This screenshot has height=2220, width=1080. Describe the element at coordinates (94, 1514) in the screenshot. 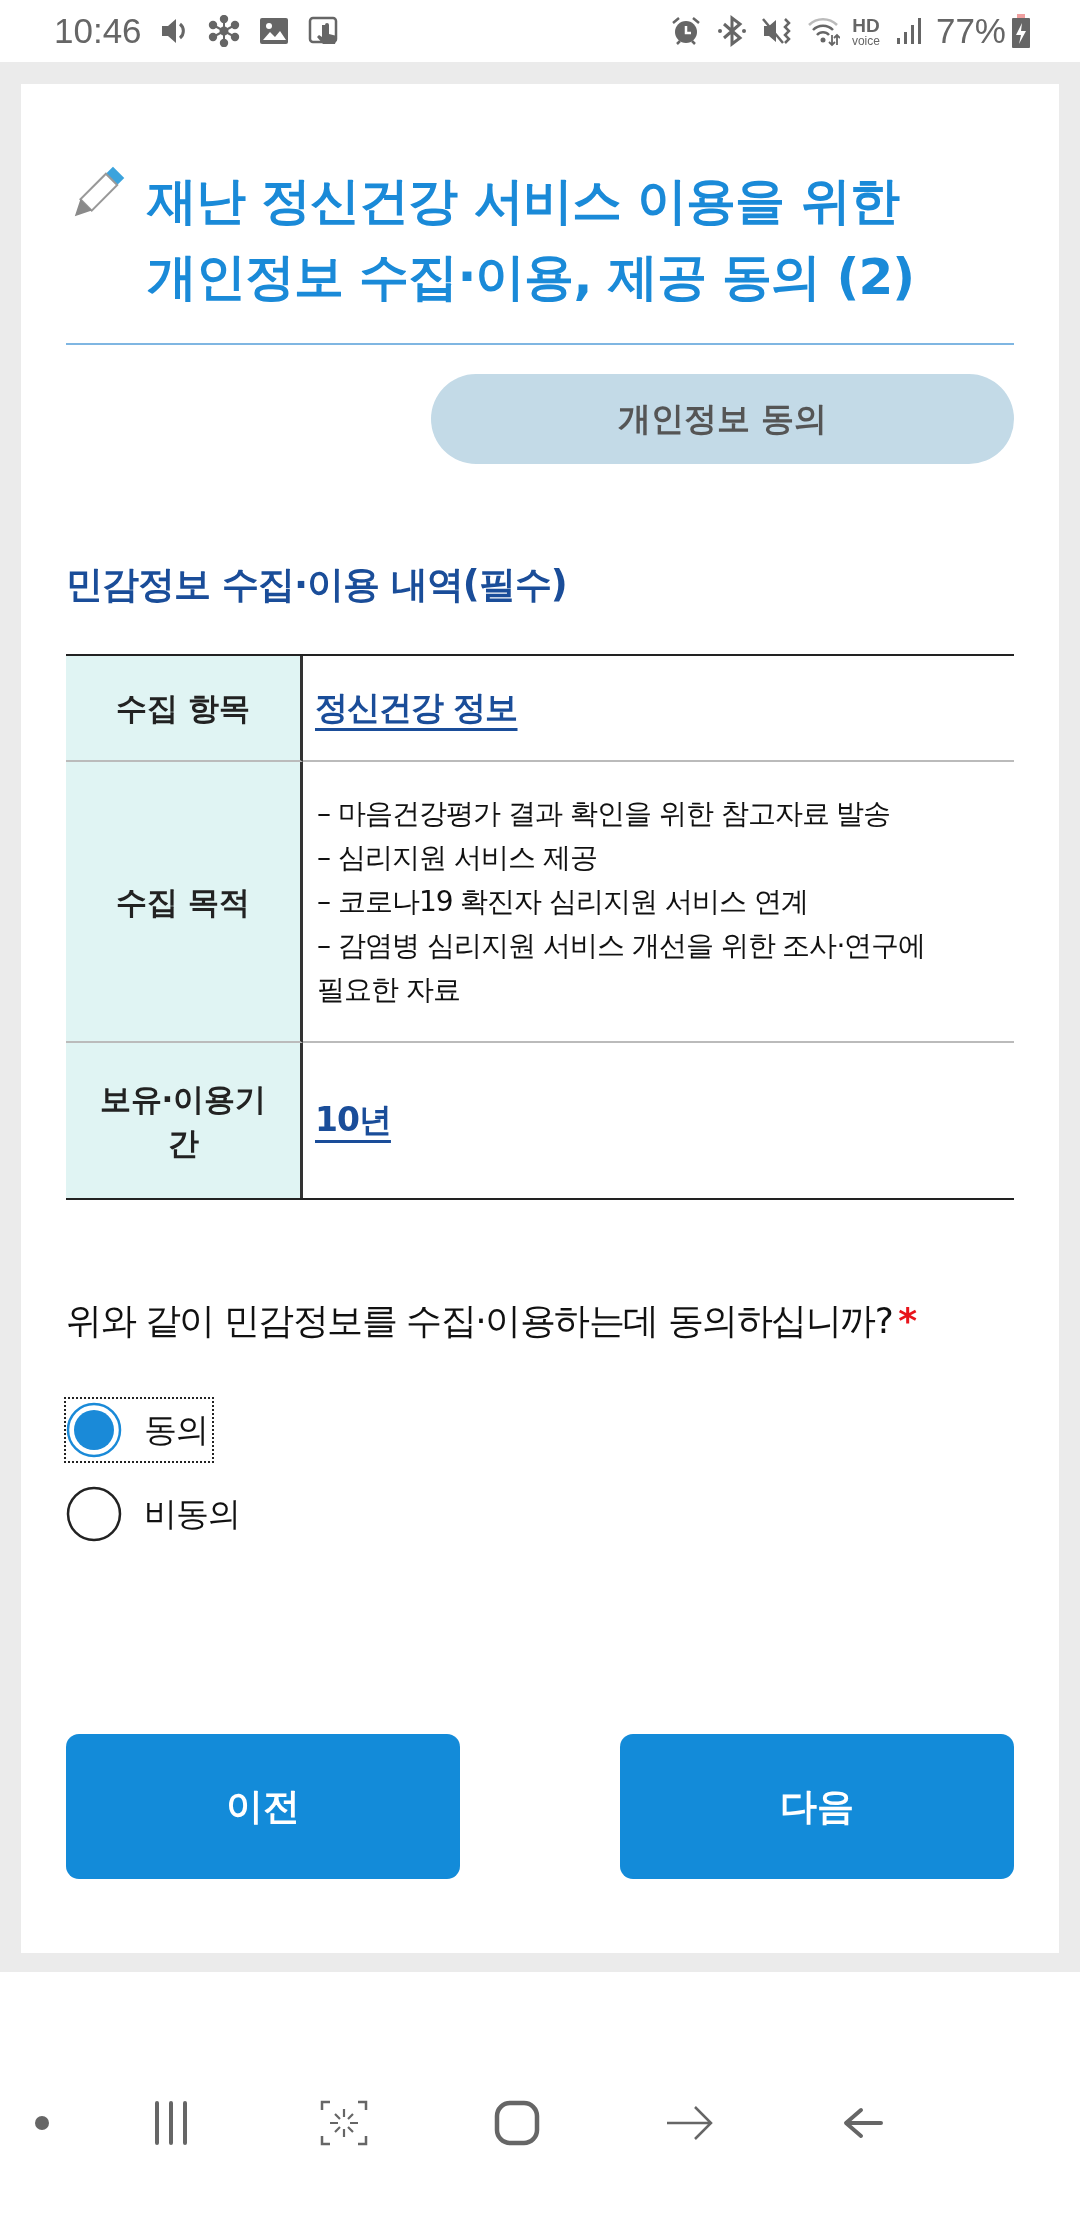

I see `radio-unchecked-icon` at that location.